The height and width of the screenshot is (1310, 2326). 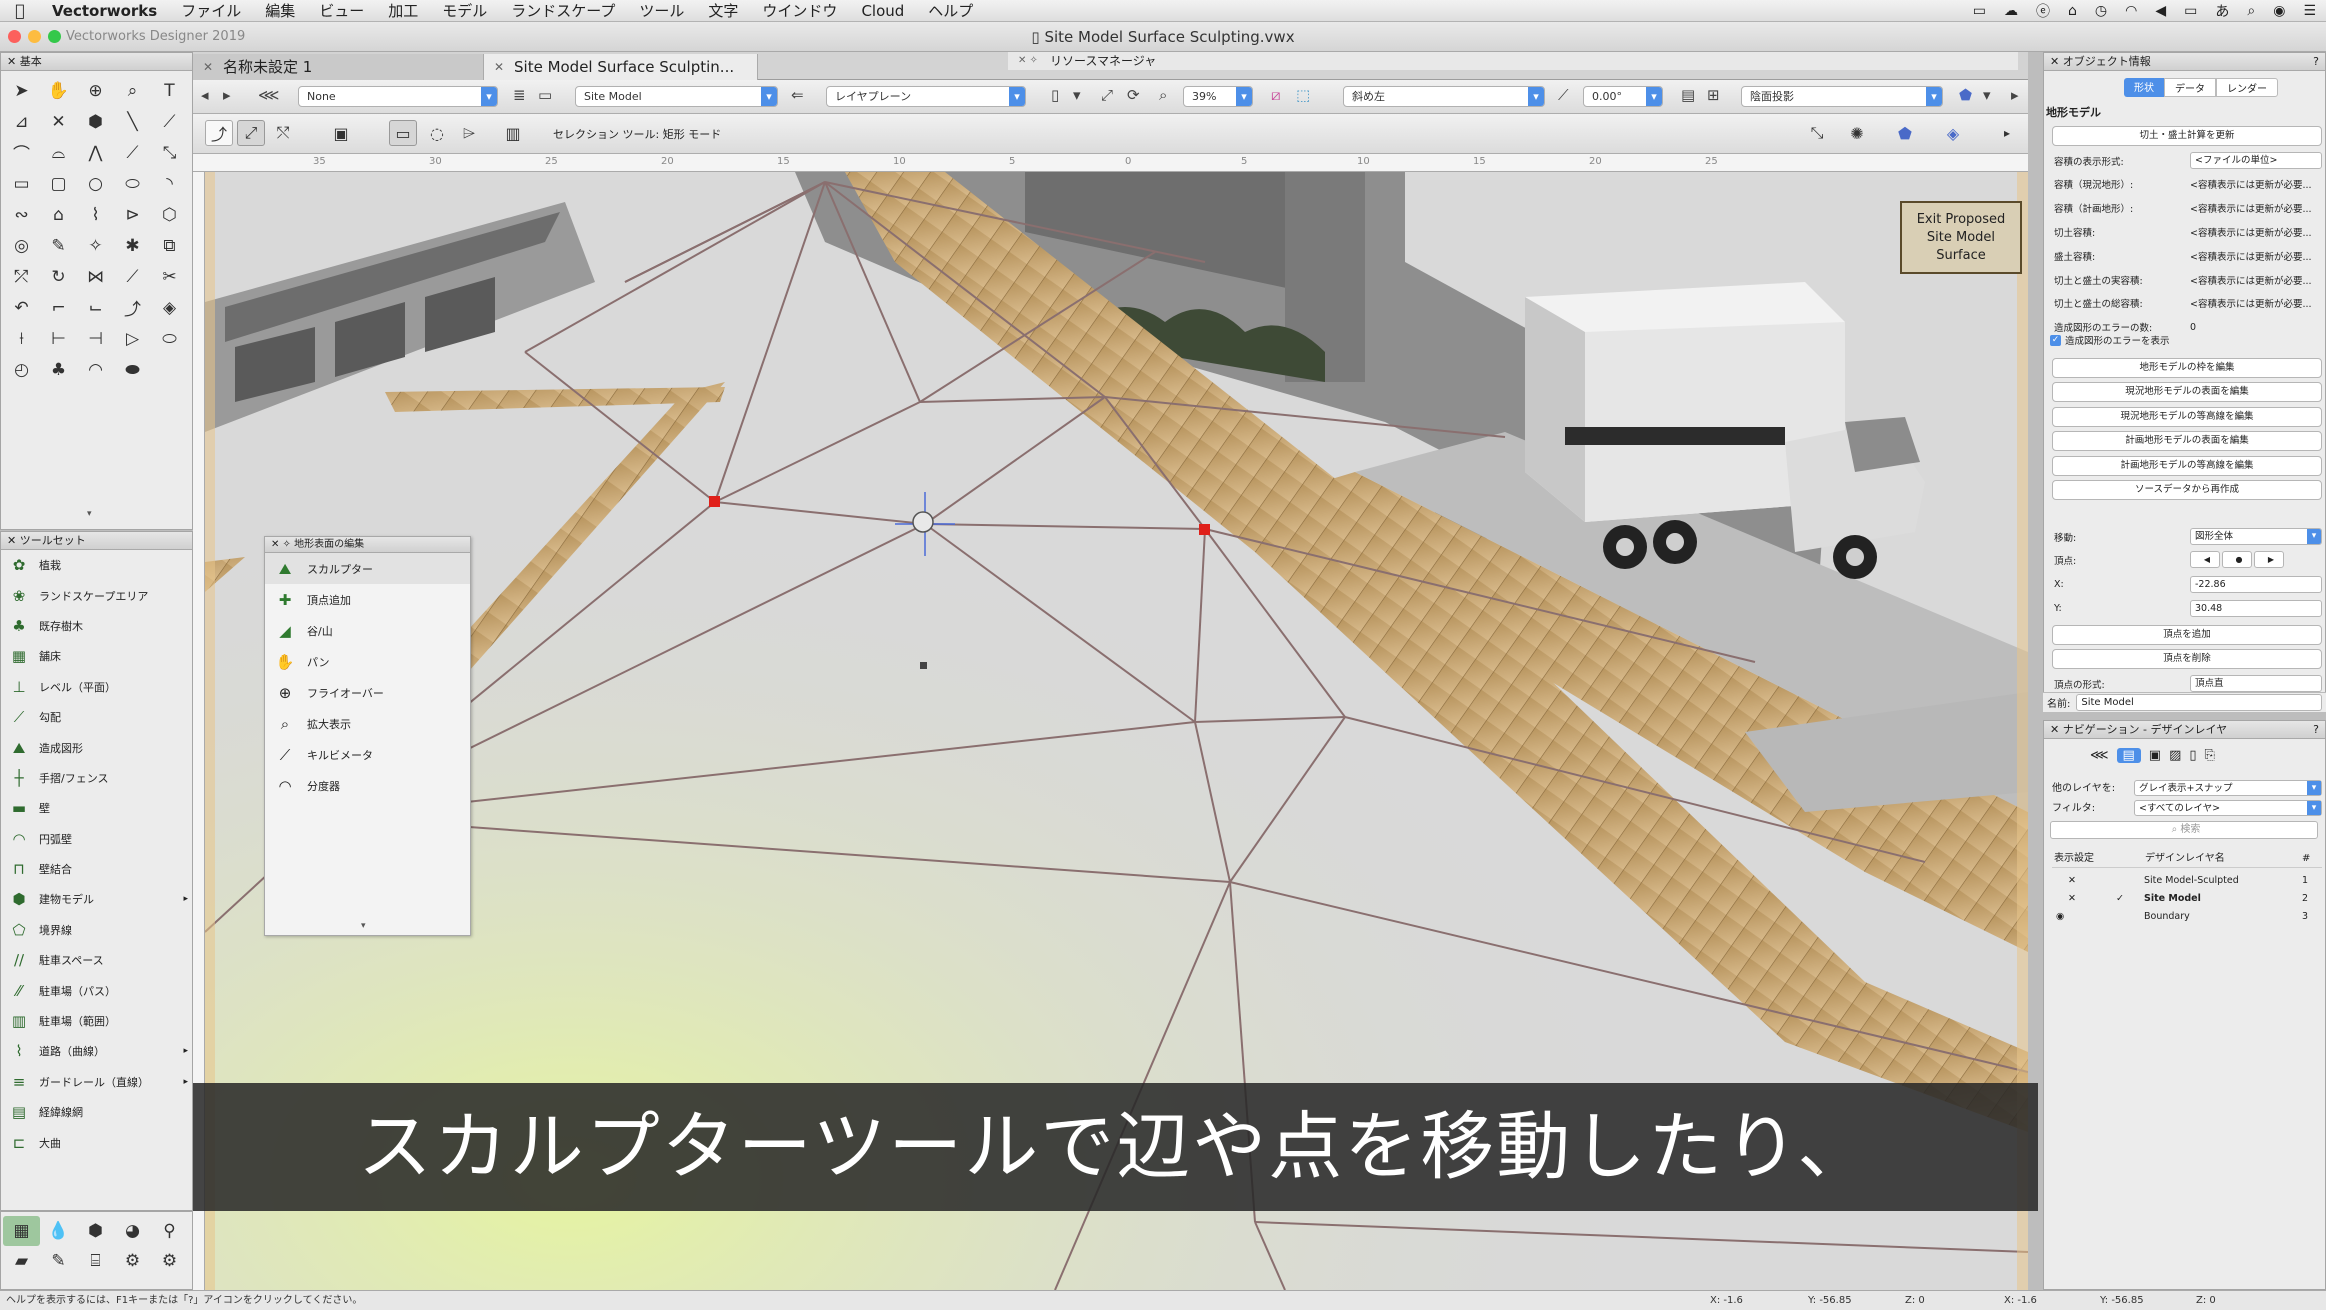 What do you see at coordinates (132, 183) in the screenshot?
I see `oval-tool-icon: ⬭` at bounding box center [132, 183].